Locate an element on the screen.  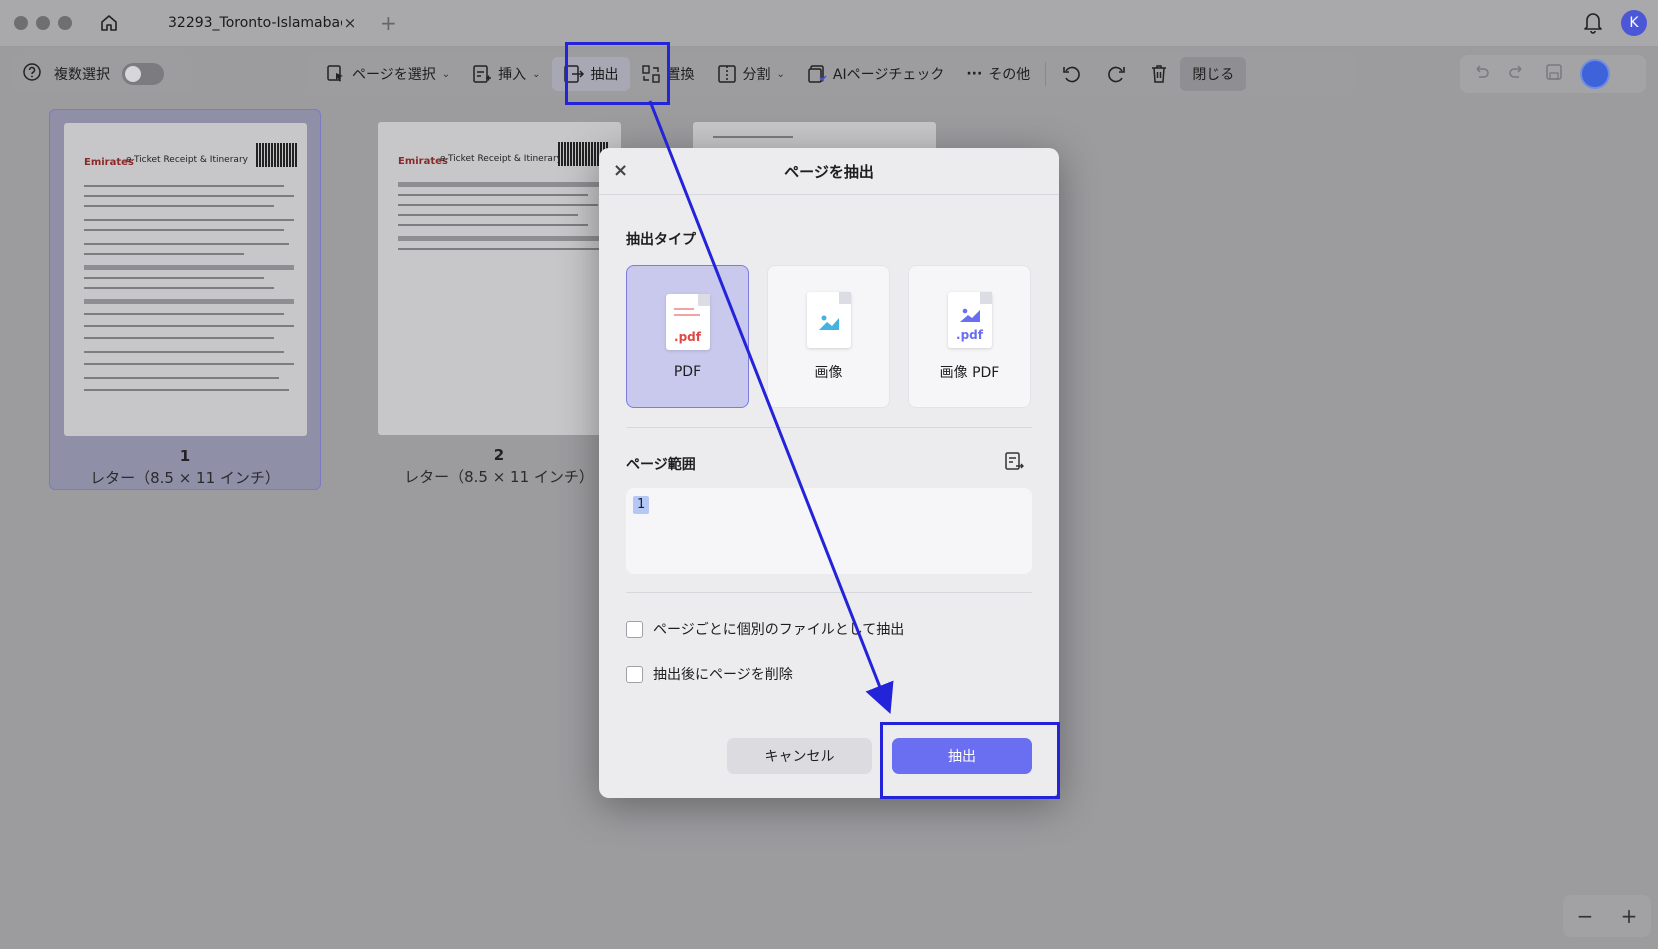
pdf-file-icon: .pdf is located at coordinates (687, 321).